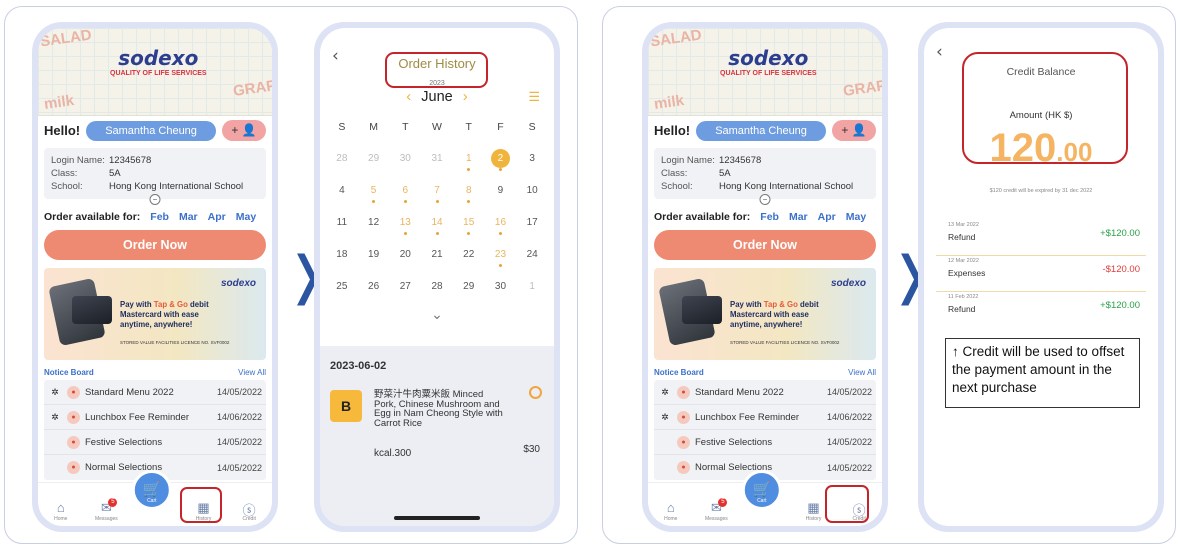 The width and height of the screenshot is (1180, 548). Describe the element at coordinates (465, 96) in the screenshot. I see `next-month-icon: ›` at that location.